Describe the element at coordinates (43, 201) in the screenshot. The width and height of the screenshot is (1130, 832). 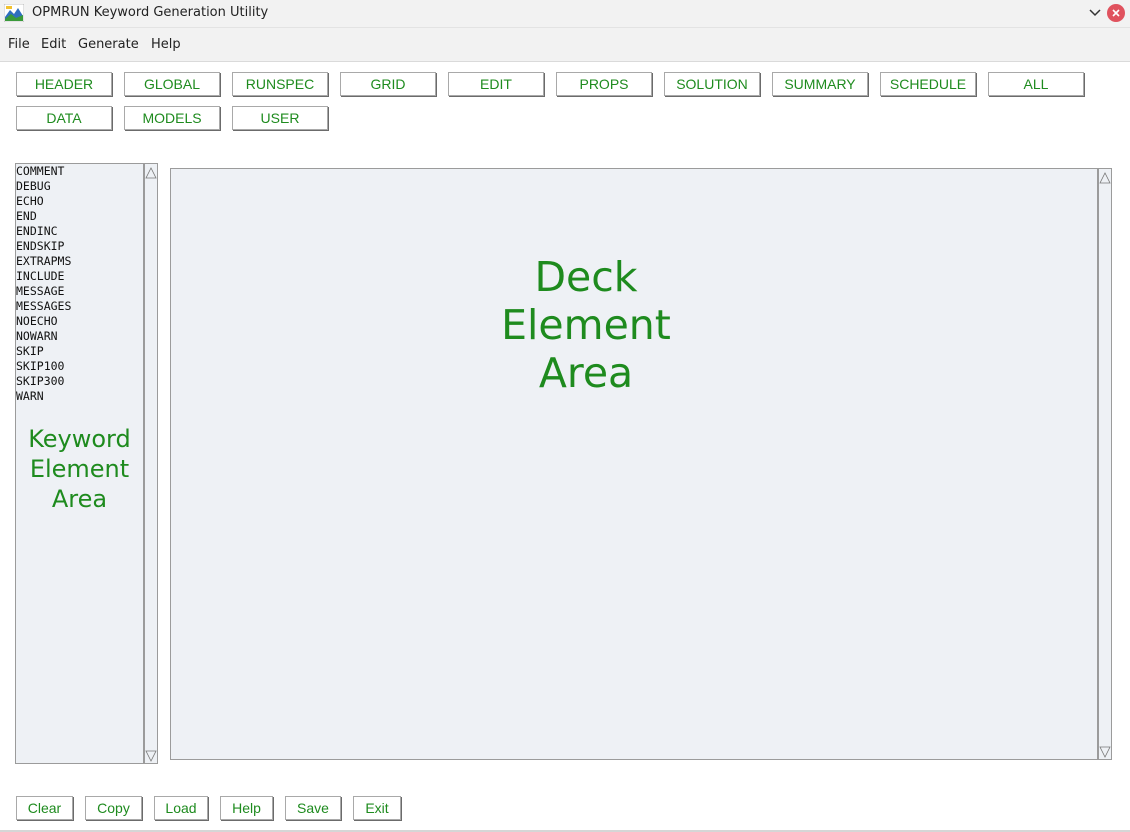
I see `keyword-list-item: ECHO` at that location.